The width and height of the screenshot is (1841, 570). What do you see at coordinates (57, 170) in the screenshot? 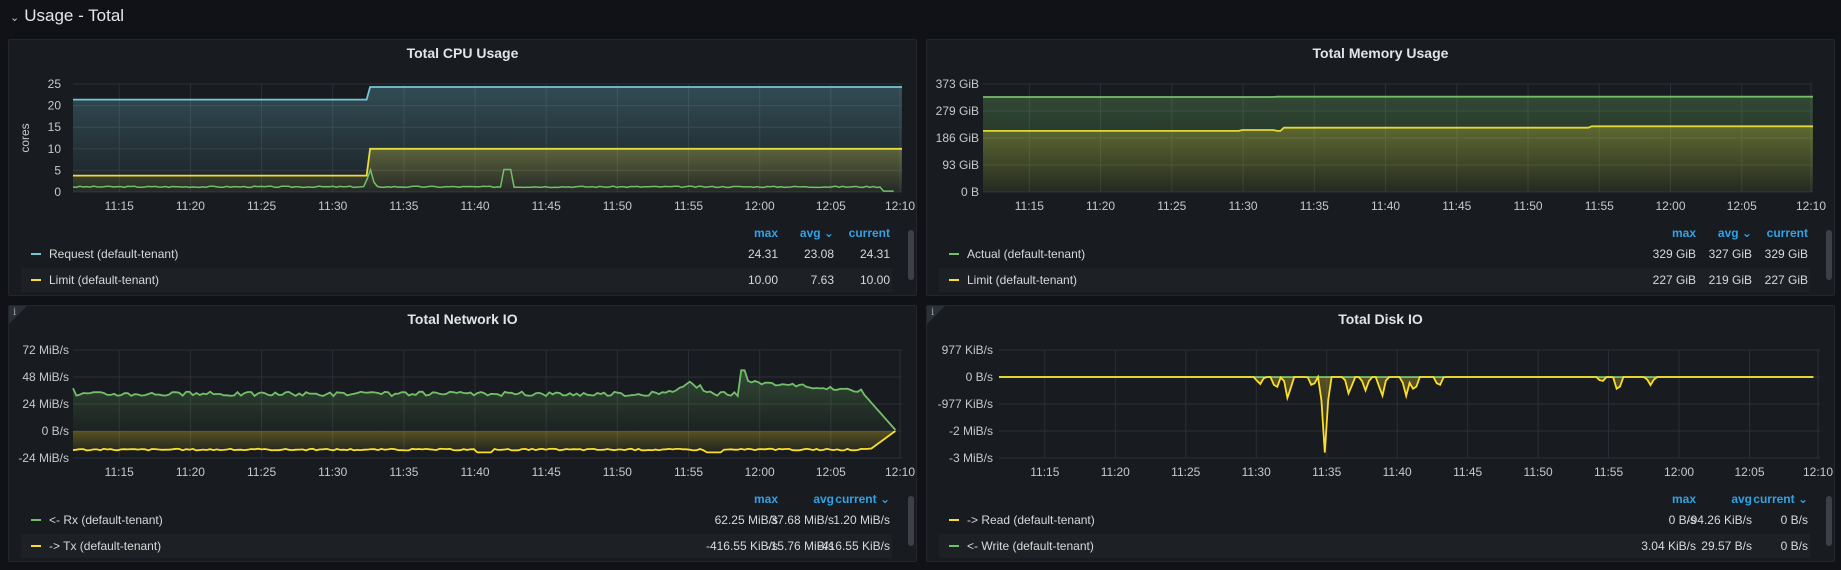
I see `y-tick-label: 5` at bounding box center [57, 170].